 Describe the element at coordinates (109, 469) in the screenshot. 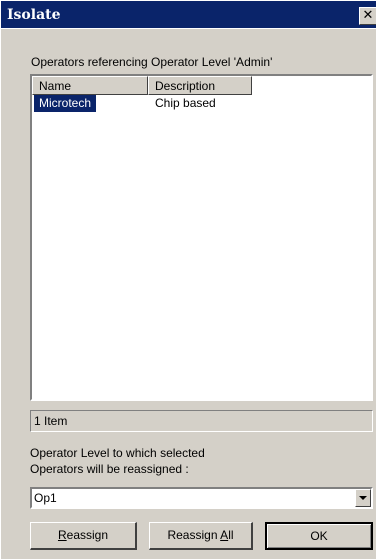

I see `reassign-label-line2: Operators will be reassigned :` at that location.